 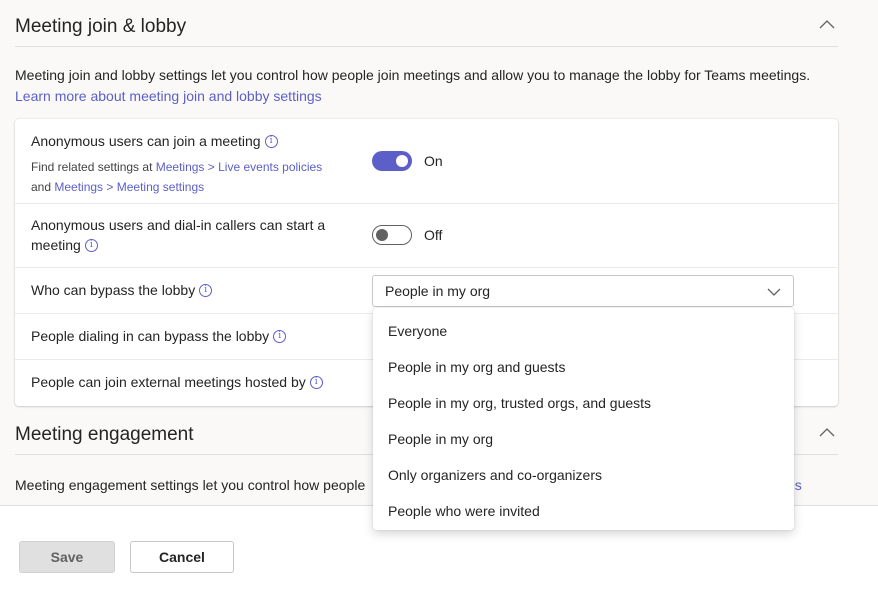 I want to click on setting-label-text: meeting, so click(x=56, y=245).